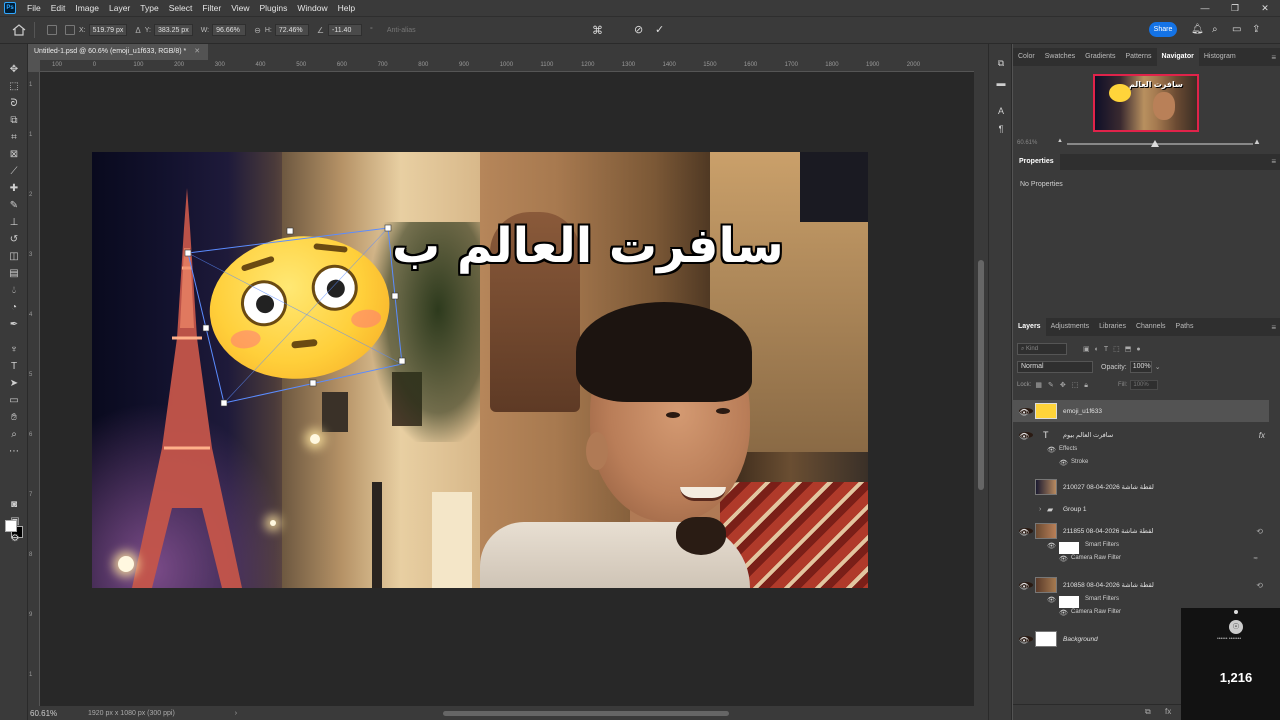 Image resolution: width=1280 pixels, height=720 pixels. Describe the element at coordinates (1060, 57) in the screenshot. I see `tab-swatches: Swatches` at that location.